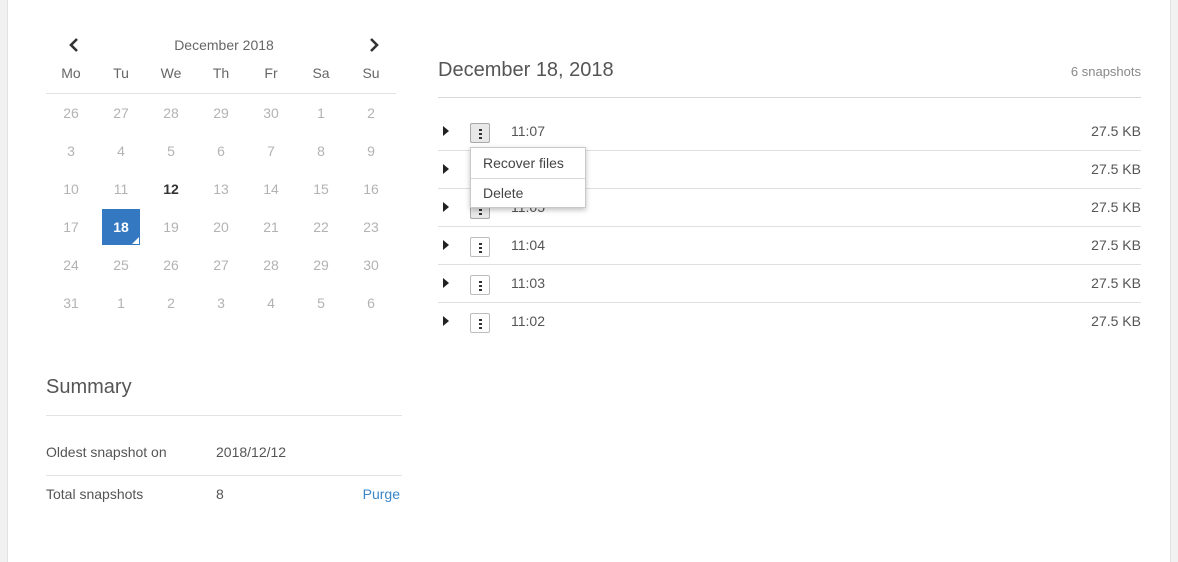 This screenshot has height=562, width=1178. I want to click on weekday-header: Fr, so click(271, 77).